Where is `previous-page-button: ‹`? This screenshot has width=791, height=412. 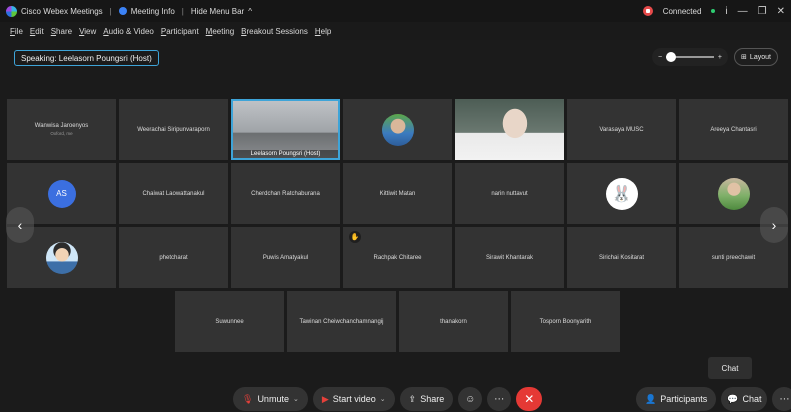 previous-page-button: ‹ is located at coordinates (20, 225).